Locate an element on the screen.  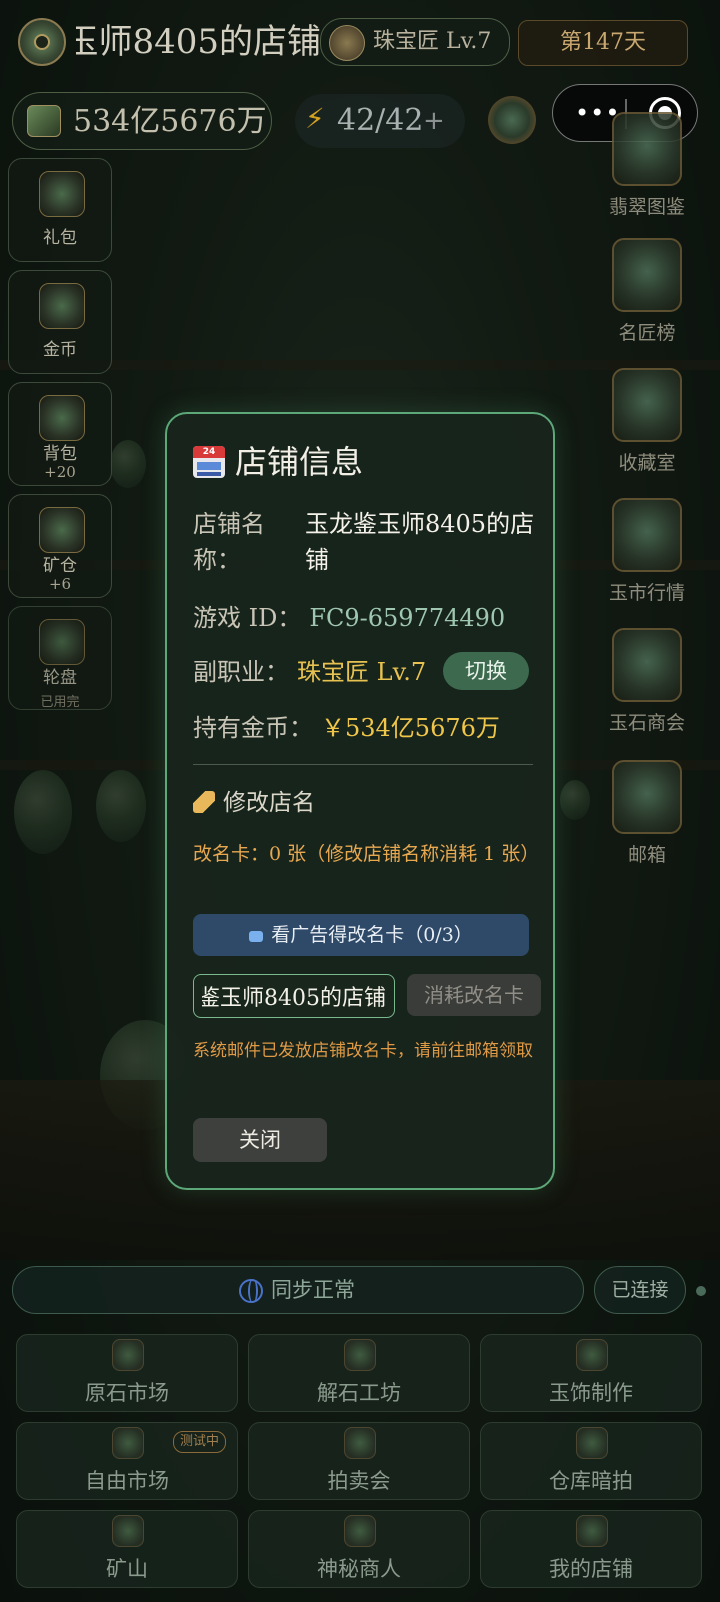
side-coins: 金币 is located at coordinates (60, 322).